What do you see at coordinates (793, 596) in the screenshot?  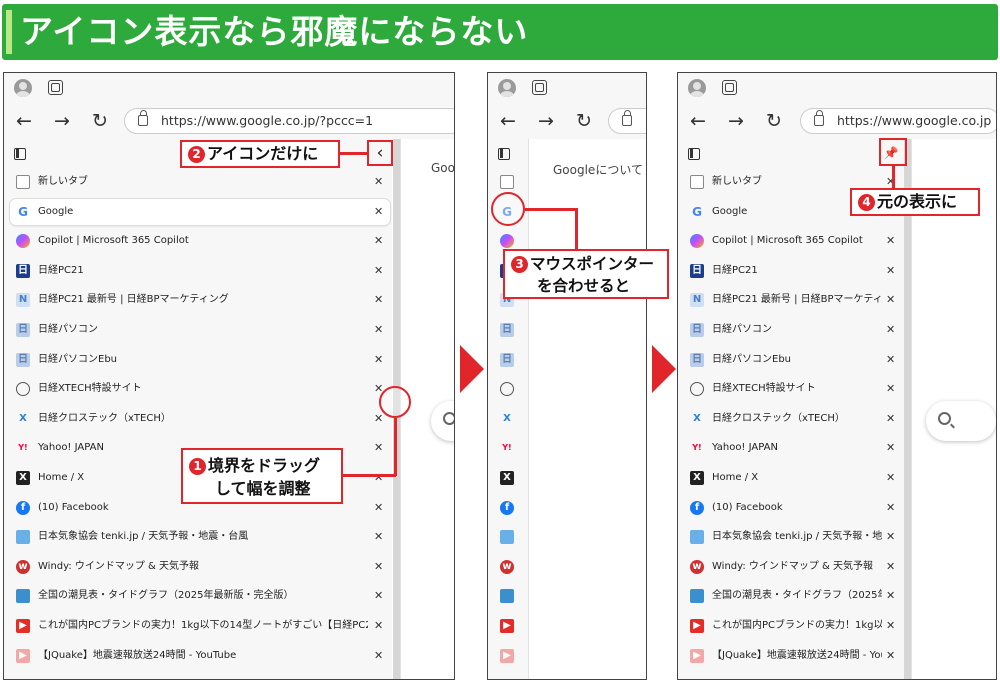 I see `tab-item: 全国の潮見表・タイドグラフ（2025年最新 ✕` at bounding box center [793, 596].